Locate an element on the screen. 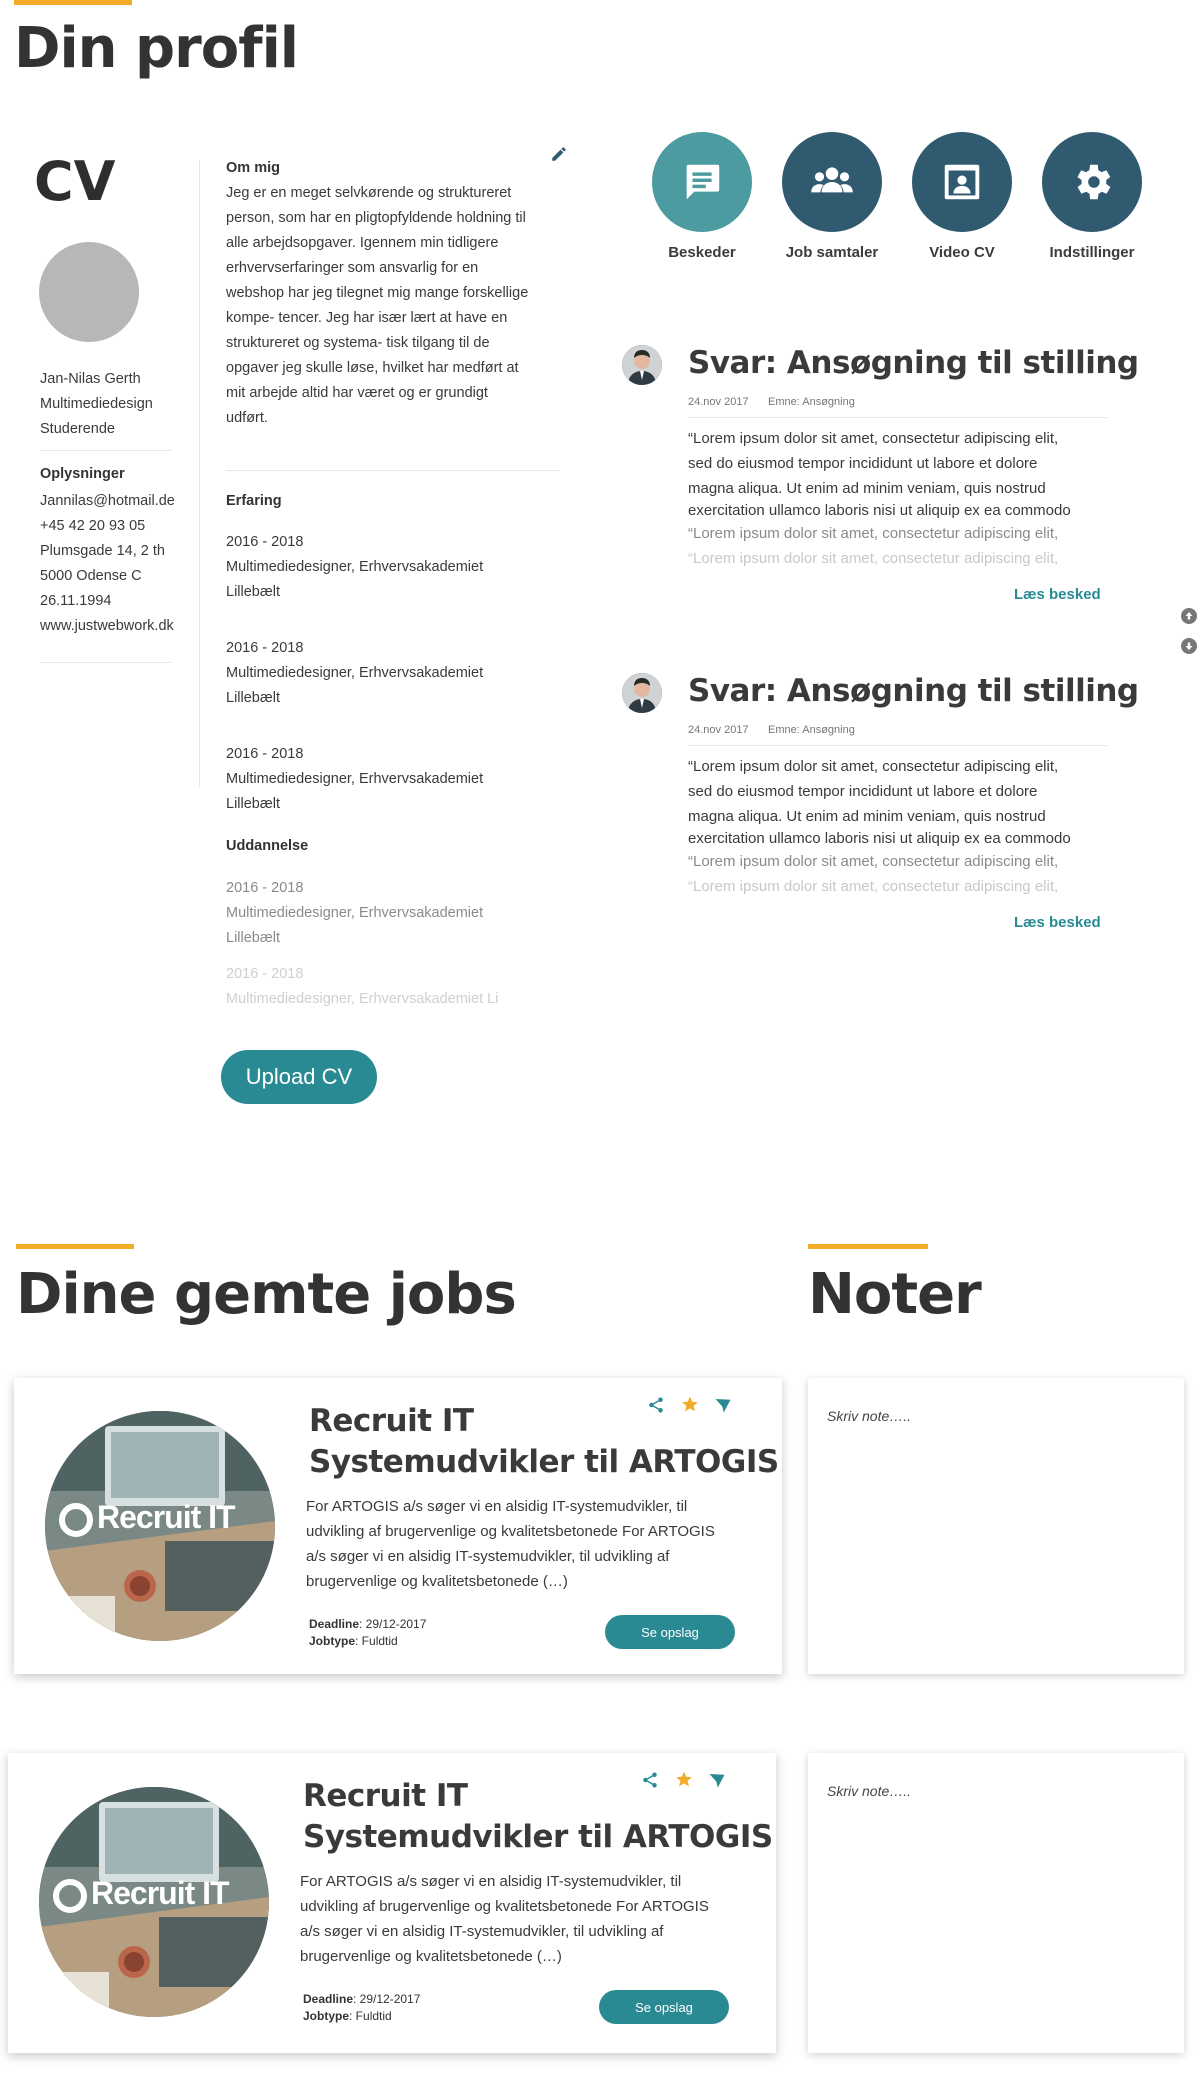 The height and width of the screenshot is (2075, 1201). message-icon is located at coordinates (702, 182).